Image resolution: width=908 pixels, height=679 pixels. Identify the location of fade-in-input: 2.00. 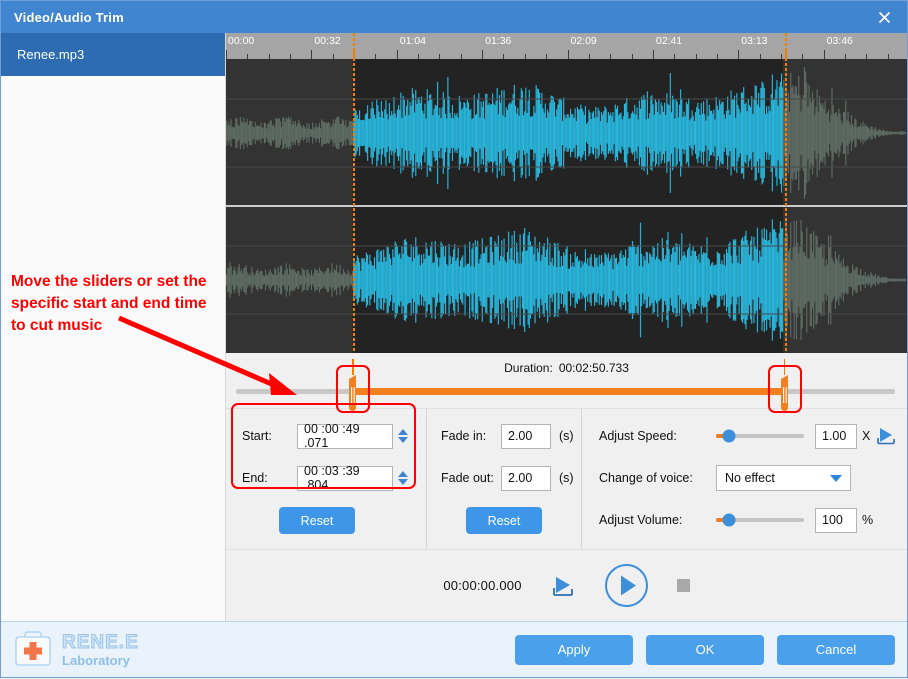
(526, 436).